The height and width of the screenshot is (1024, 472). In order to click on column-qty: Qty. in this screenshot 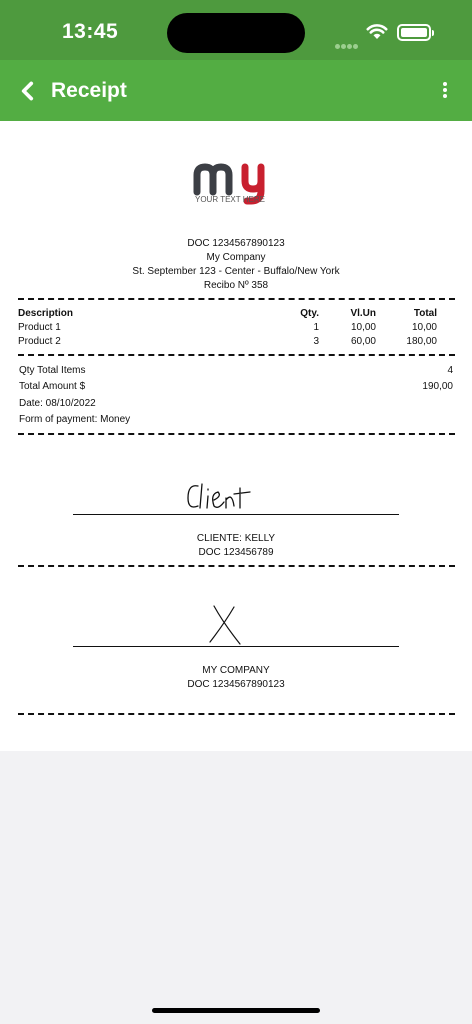, I will do `click(309, 313)`.